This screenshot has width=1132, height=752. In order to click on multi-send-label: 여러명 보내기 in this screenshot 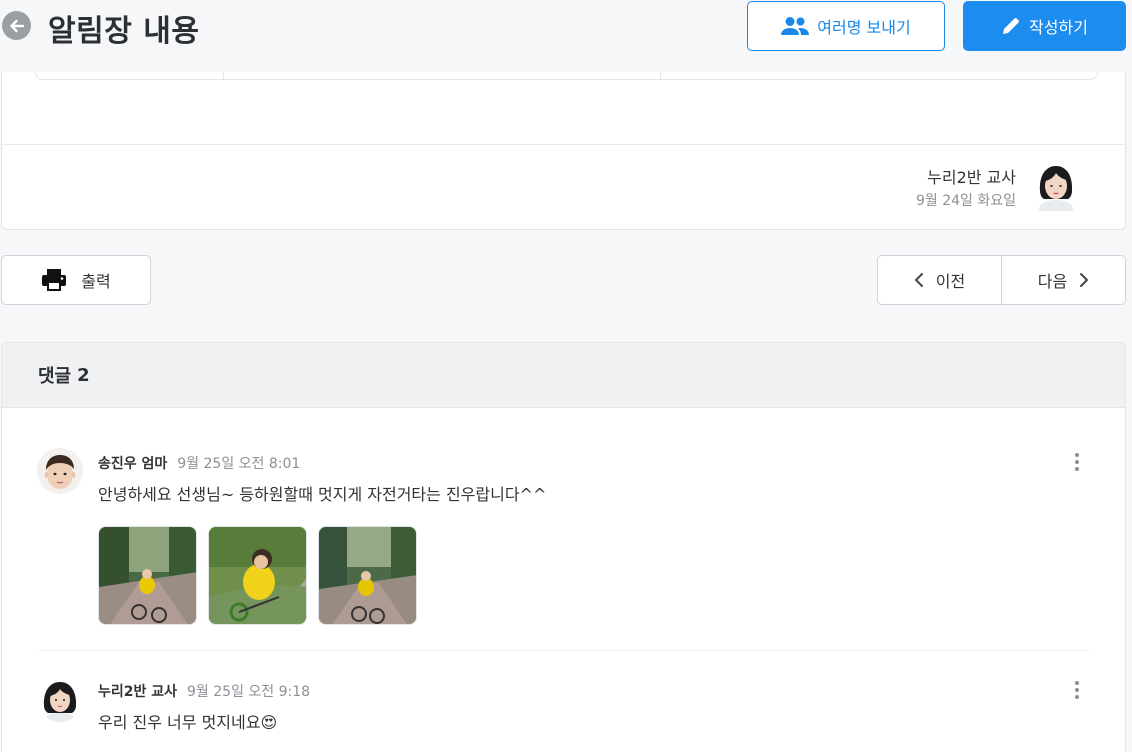, I will do `click(864, 27)`.